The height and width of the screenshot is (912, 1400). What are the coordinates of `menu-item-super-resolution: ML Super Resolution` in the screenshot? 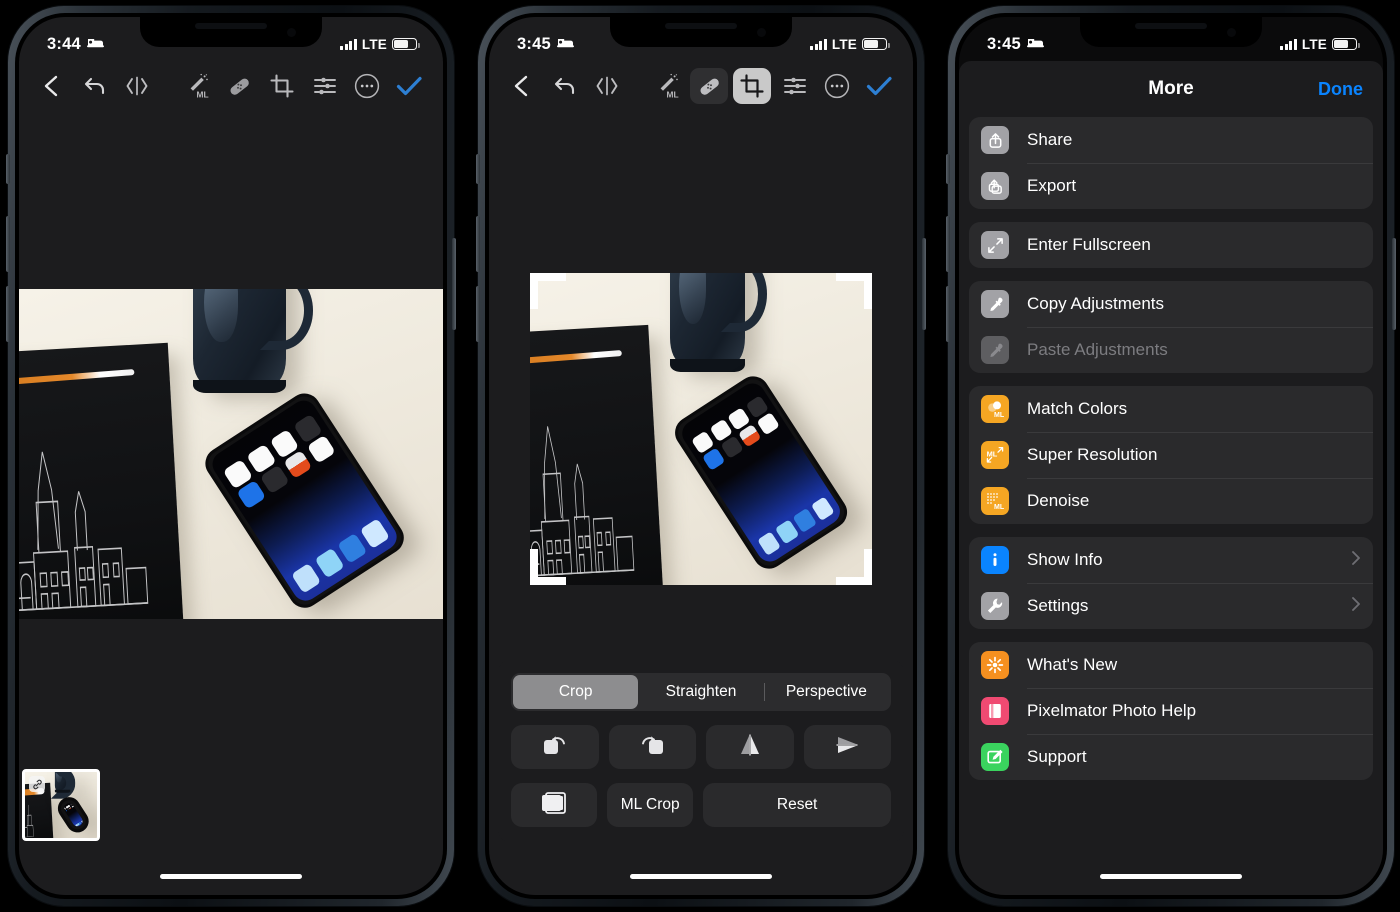 It's located at (1171, 455).